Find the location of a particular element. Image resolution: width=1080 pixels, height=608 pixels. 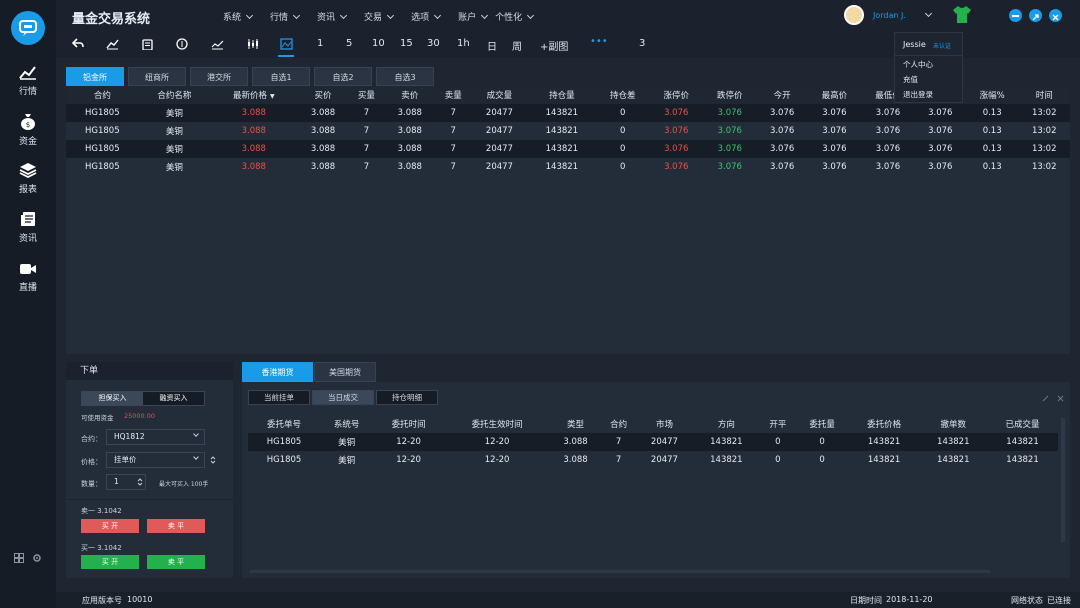

period-15m: 15 is located at coordinates (406, 43).